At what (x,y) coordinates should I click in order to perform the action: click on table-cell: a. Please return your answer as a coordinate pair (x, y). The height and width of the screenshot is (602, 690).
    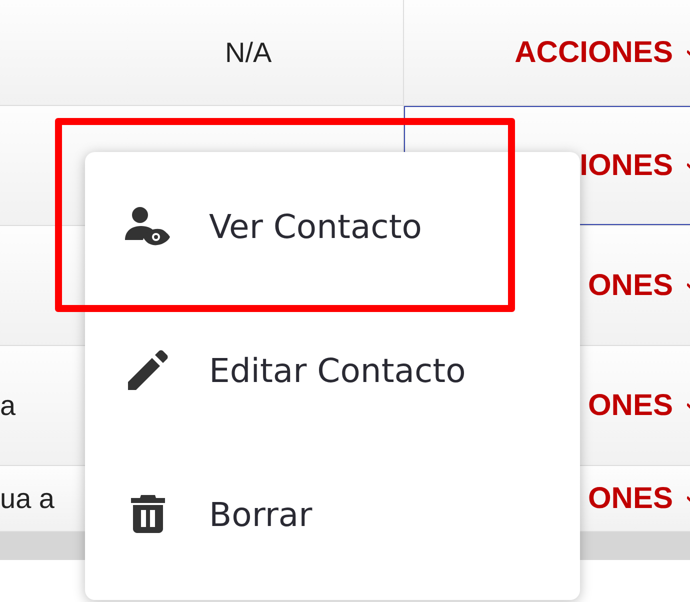
    Looking at the image, I should click on (8, 406).